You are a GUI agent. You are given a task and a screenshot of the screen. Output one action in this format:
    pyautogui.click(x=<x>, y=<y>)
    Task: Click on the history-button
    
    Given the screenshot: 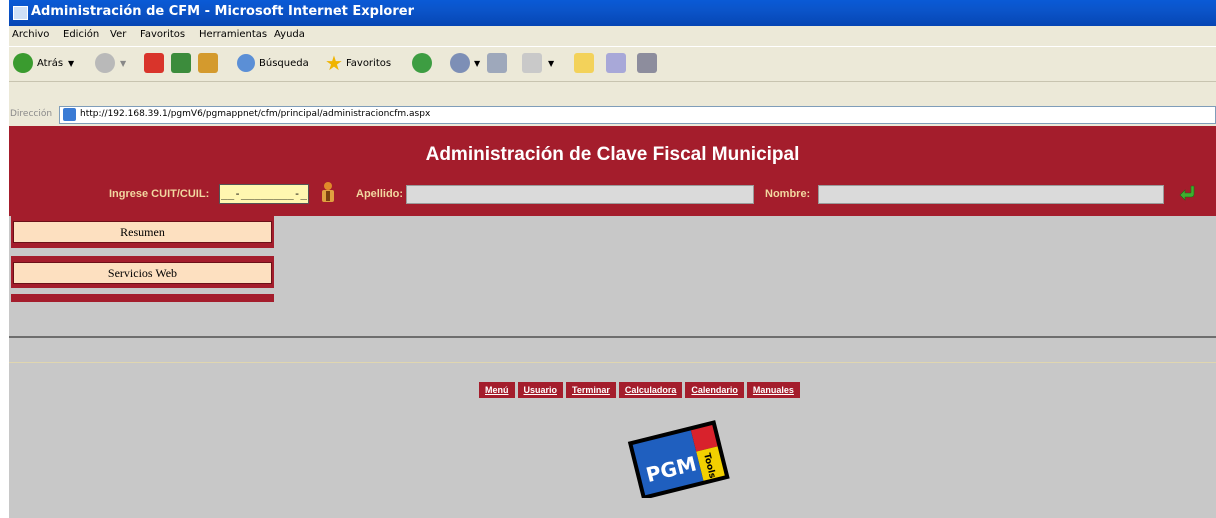 What is the action you would take?
    pyautogui.click(x=422, y=63)
    